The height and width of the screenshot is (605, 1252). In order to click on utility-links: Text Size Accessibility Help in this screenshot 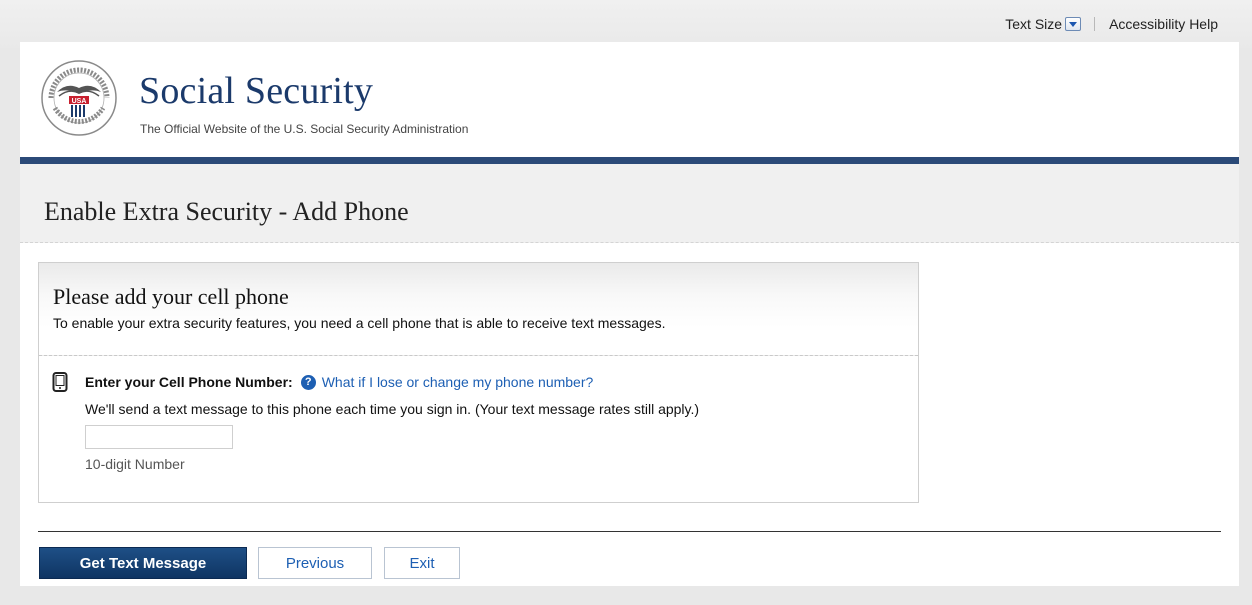, I will do `click(1111, 24)`.